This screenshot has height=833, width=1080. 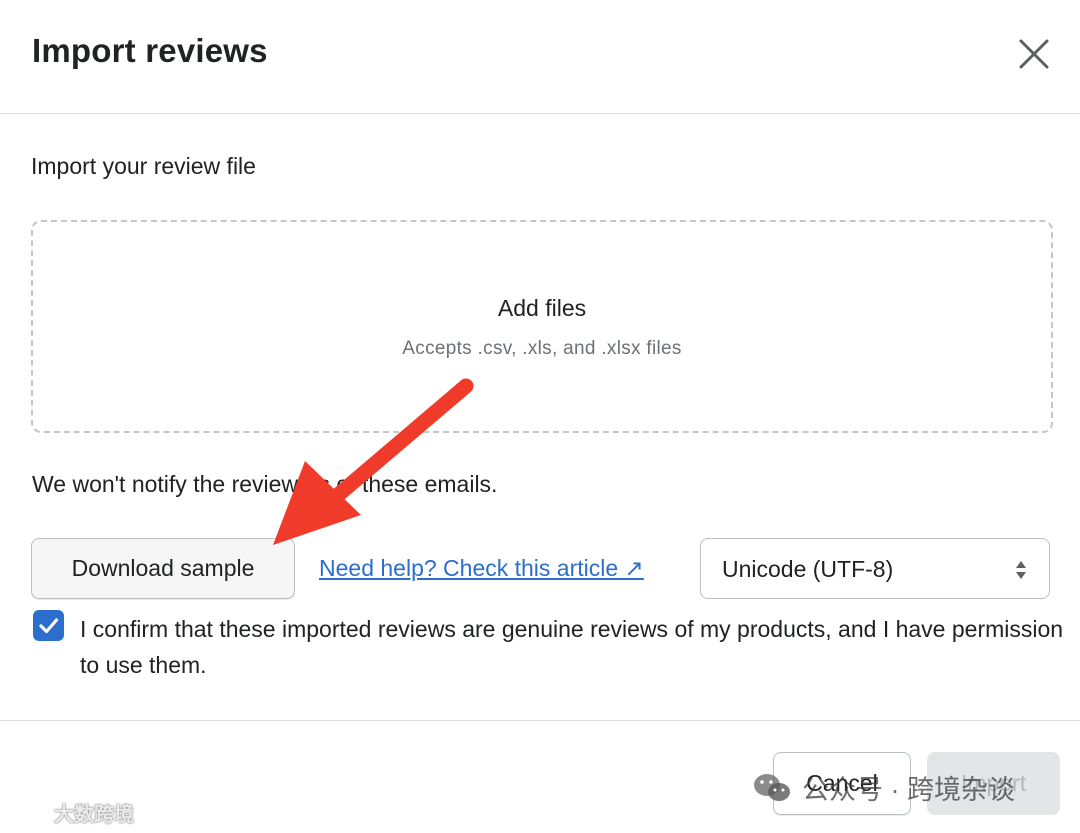 I want to click on help-article-link: Need help? Check this article ↗, so click(x=481, y=568).